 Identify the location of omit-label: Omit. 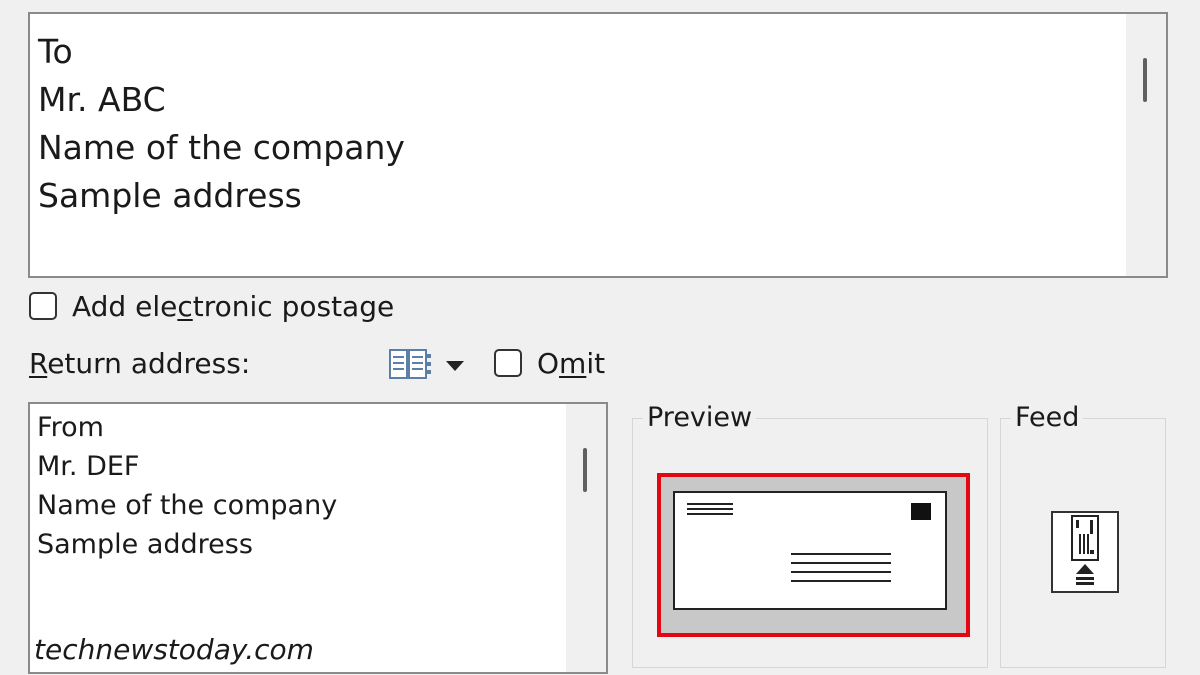
(571, 363).